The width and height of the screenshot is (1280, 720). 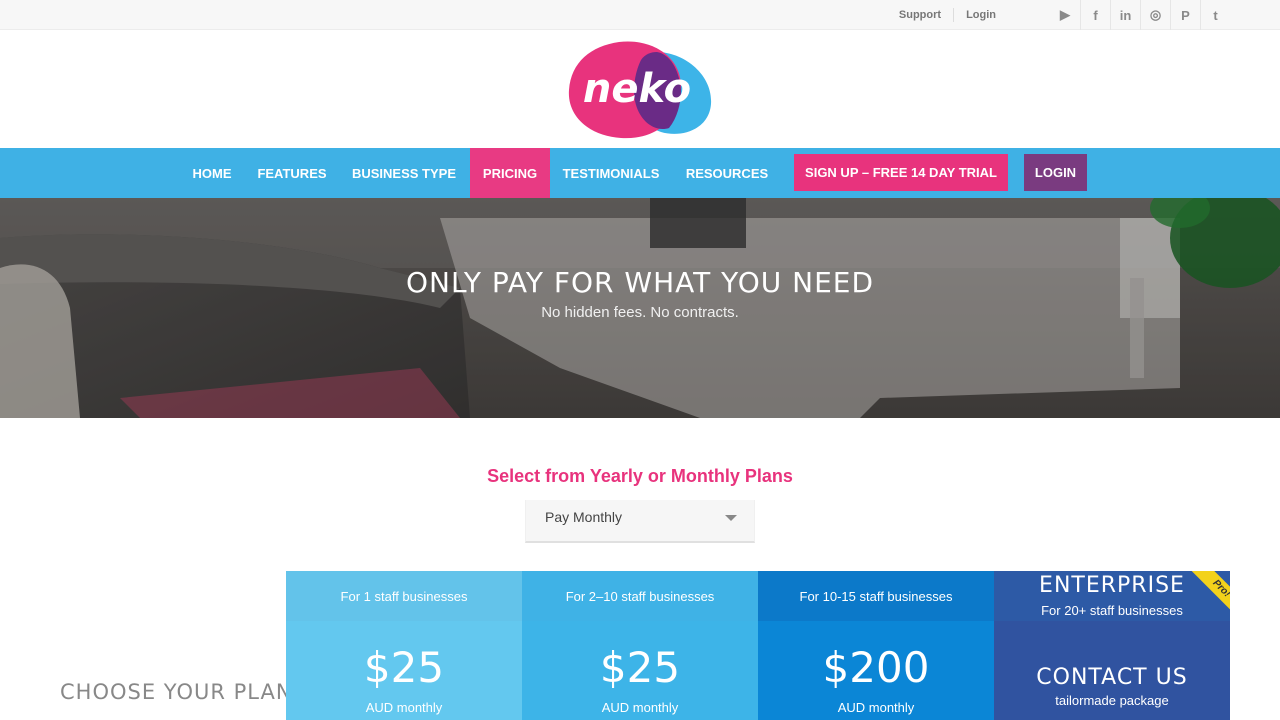 I want to click on plan-body: CONTACT US tailormade package, so click(x=1112, y=670).